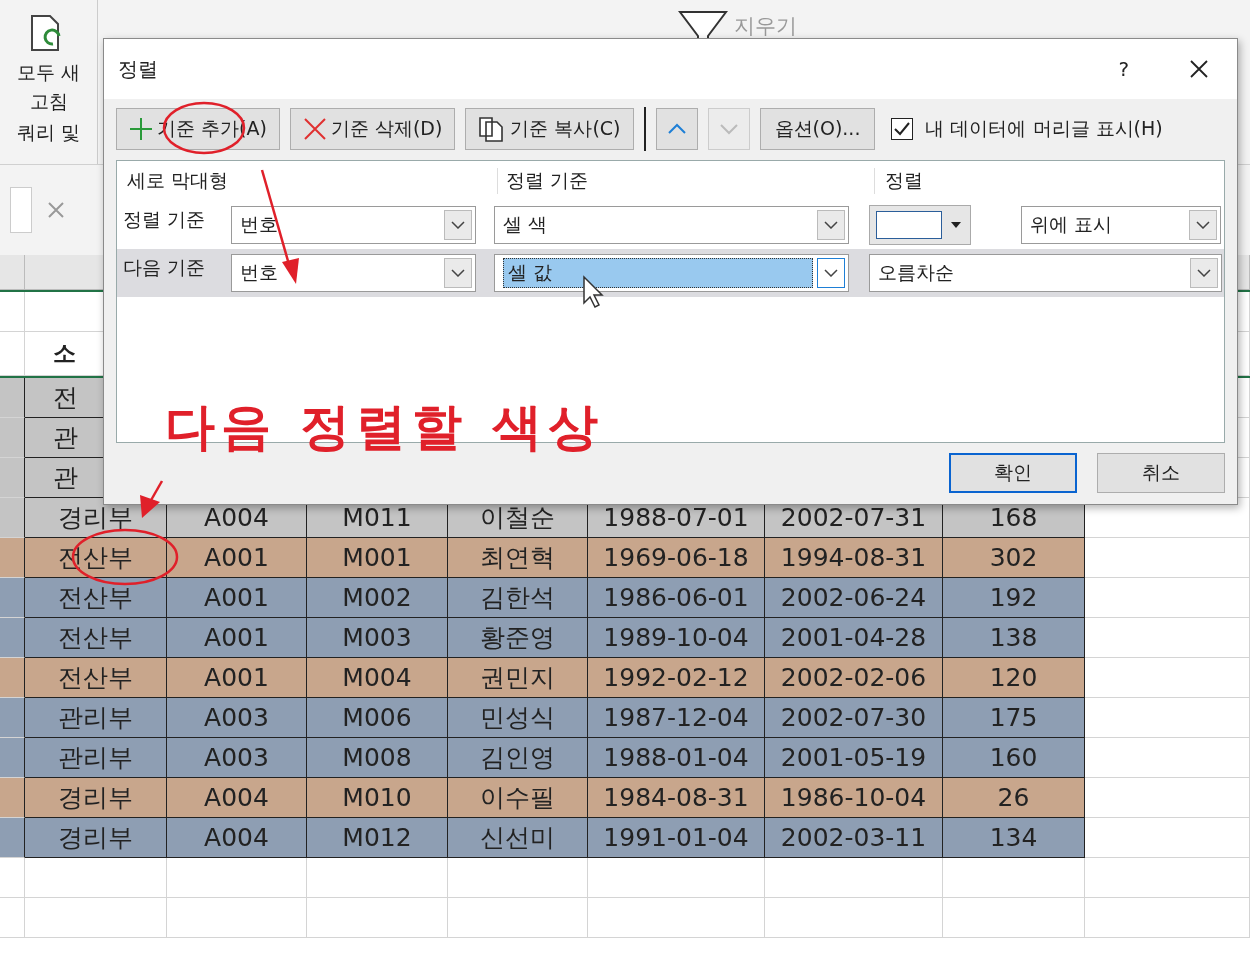 This screenshot has width=1250, height=961. I want to click on table-cell: 2002-06-24, so click(854, 598).